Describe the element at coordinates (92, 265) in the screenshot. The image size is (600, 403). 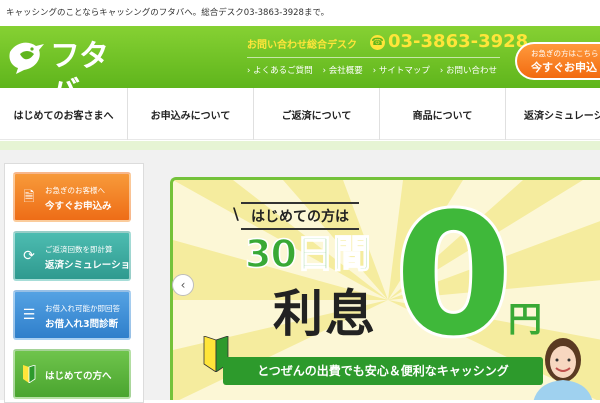
I see `sidebar-simulation-label: 返済シミュレーション` at that location.